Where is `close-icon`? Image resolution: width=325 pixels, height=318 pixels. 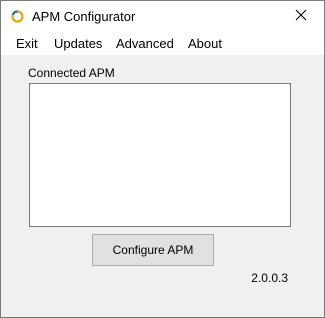
close-icon is located at coordinates (301, 16).